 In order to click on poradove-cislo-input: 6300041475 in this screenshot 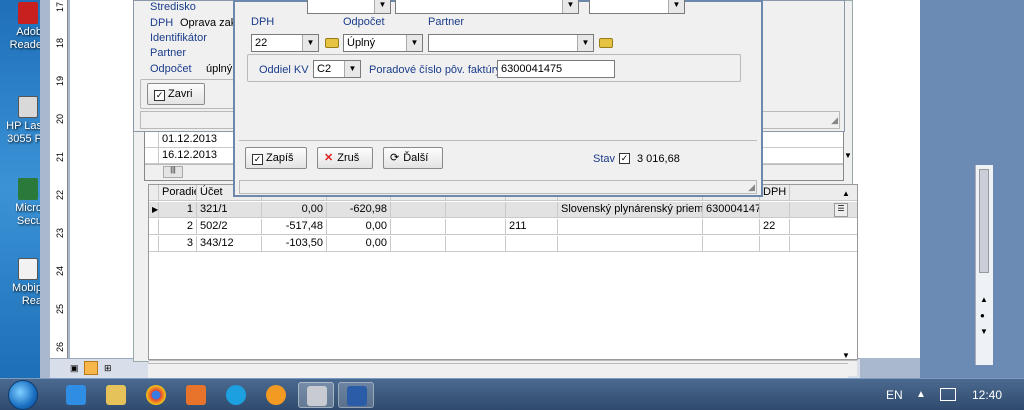, I will do `click(556, 69)`.